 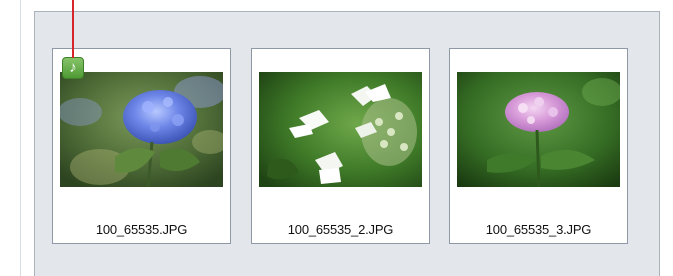 What do you see at coordinates (538, 229) in the screenshot?
I see `thumbnail-filename: 100_65535_3.JPG` at bounding box center [538, 229].